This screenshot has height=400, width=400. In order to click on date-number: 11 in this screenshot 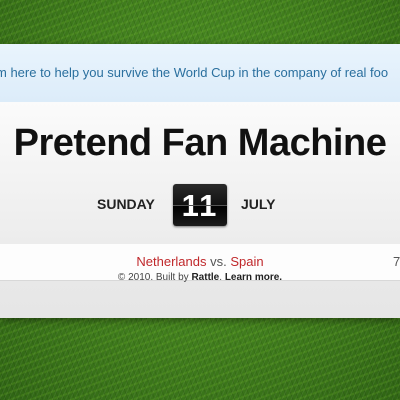, I will do `click(200, 205)`.